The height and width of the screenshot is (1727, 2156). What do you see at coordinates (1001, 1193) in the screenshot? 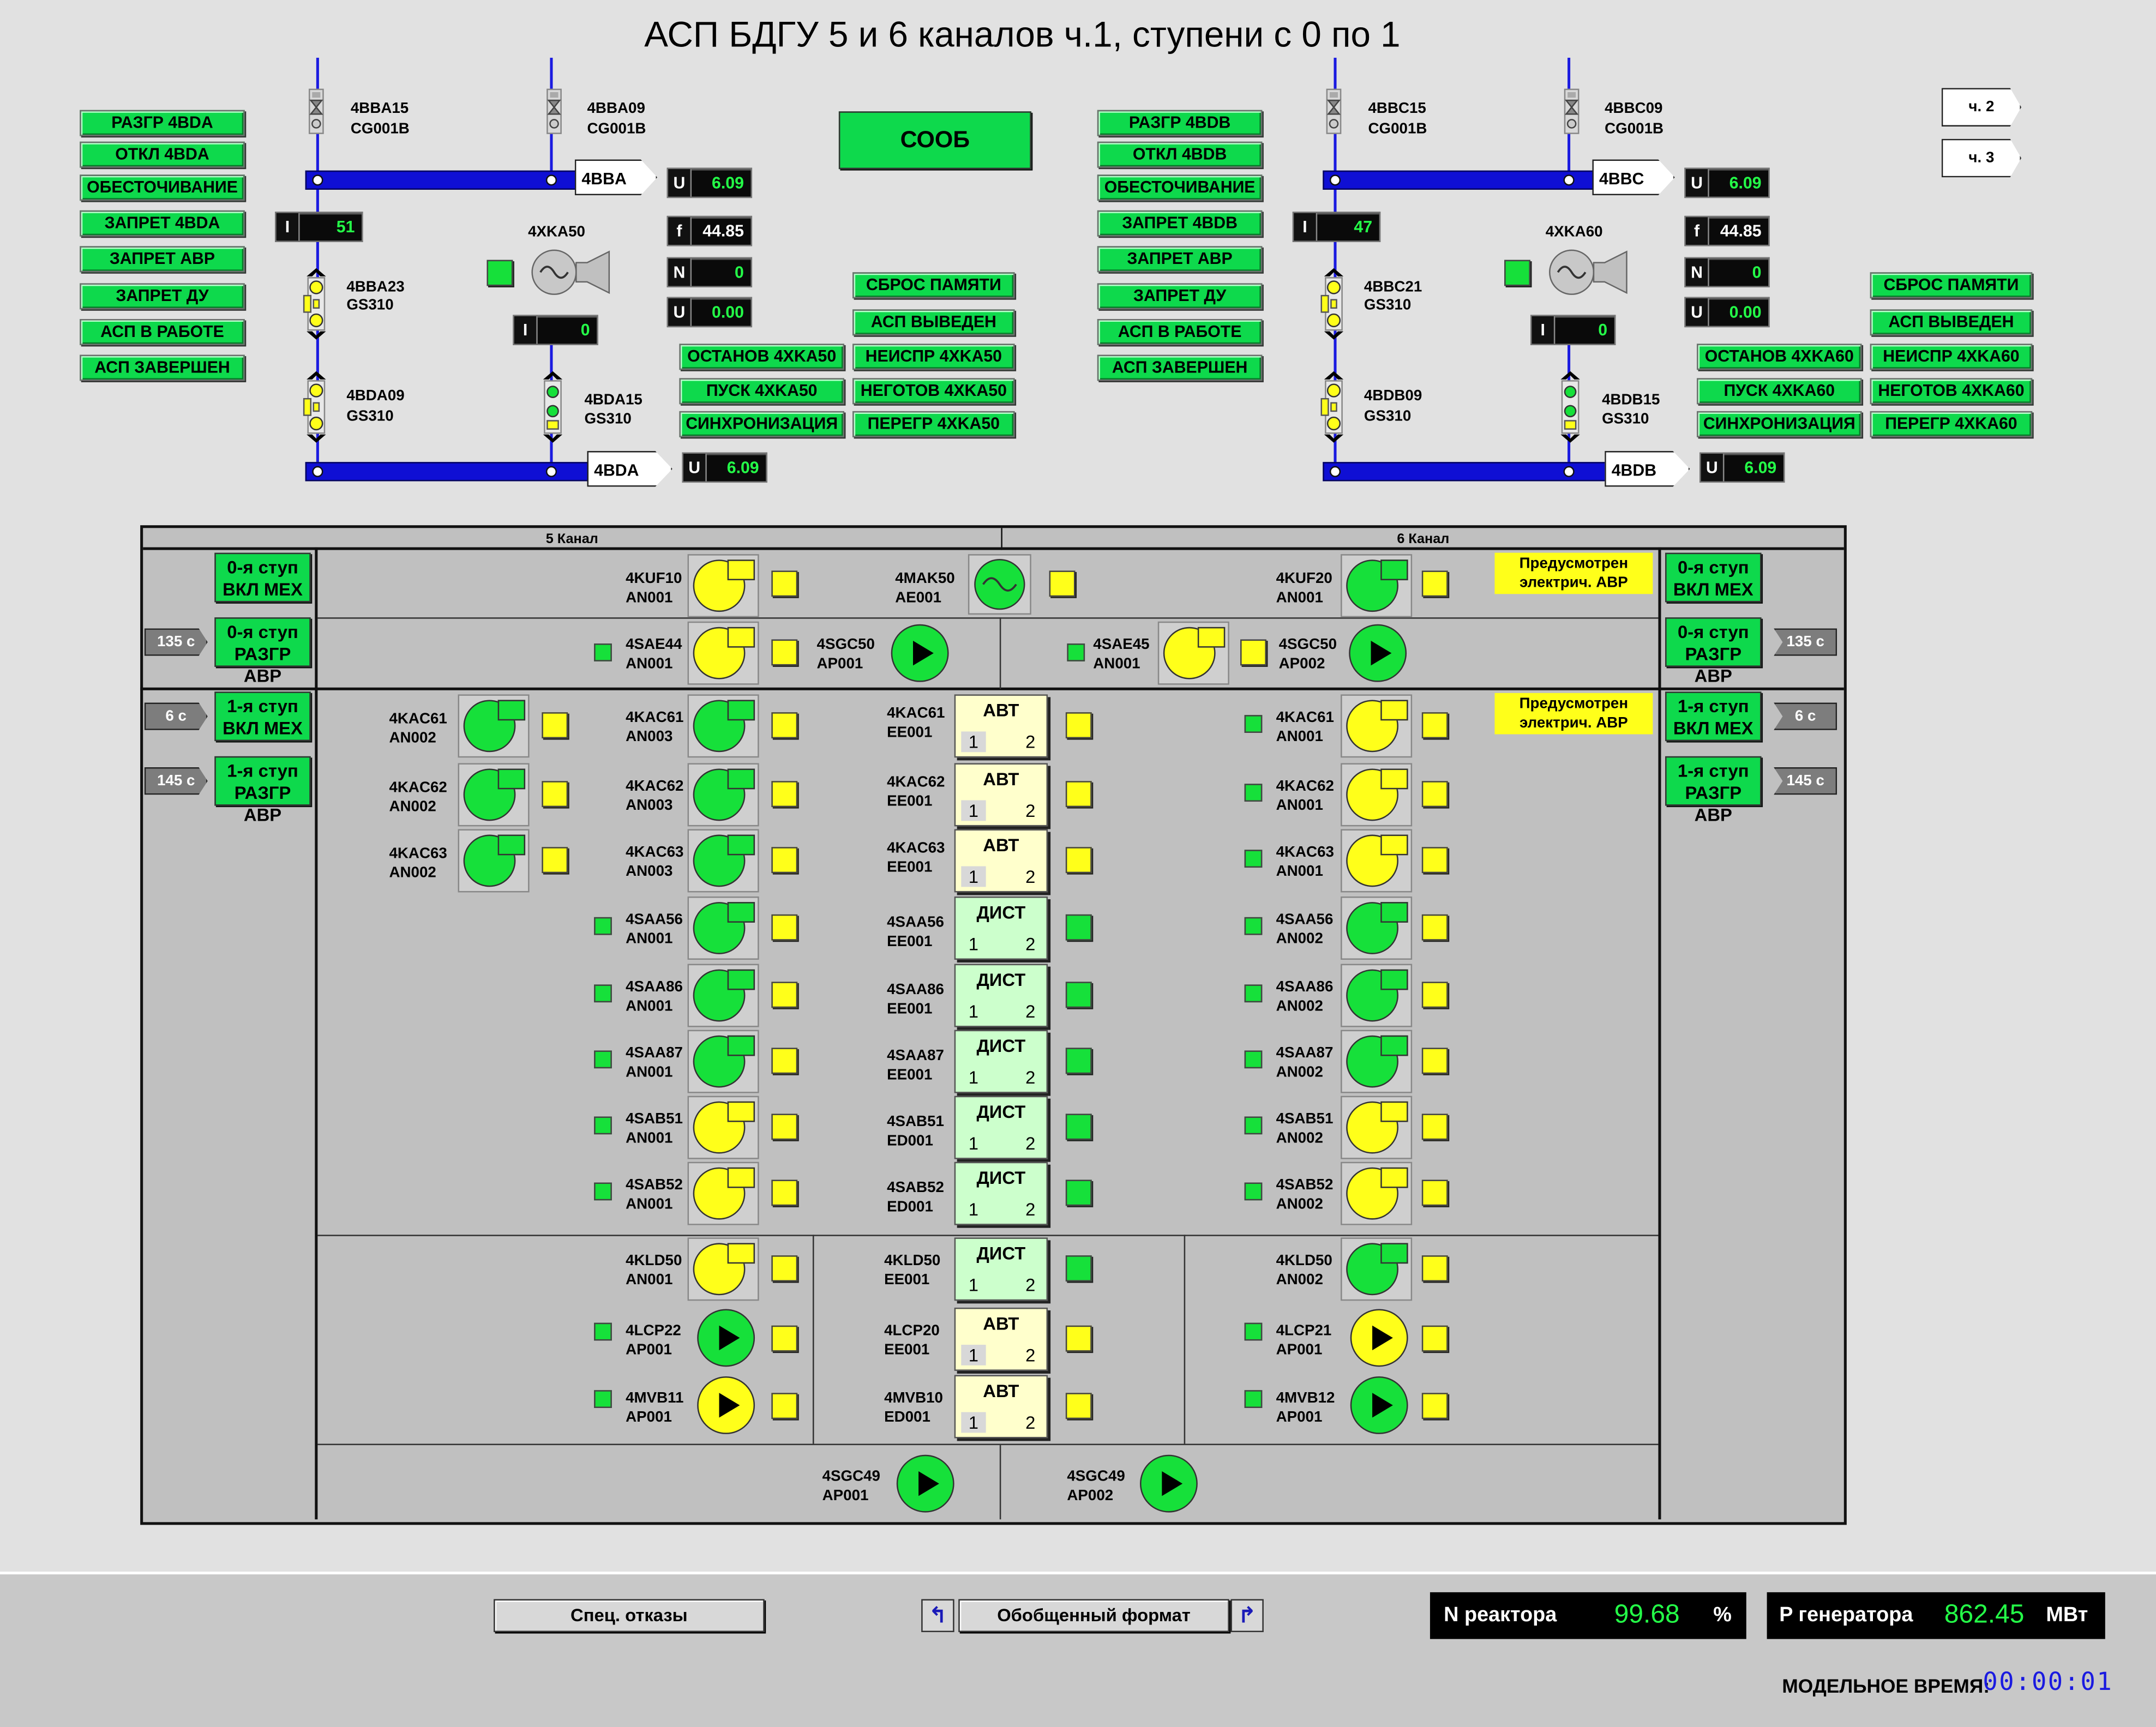
I see `row-mode-switch-7: ДИСТ 1 2` at bounding box center [1001, 1193].